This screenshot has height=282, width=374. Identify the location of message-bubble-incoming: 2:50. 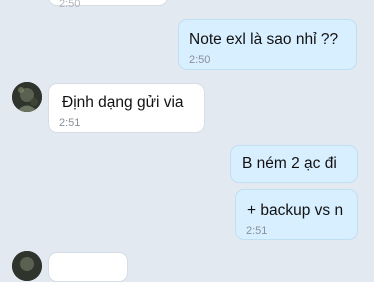
(108, 5).